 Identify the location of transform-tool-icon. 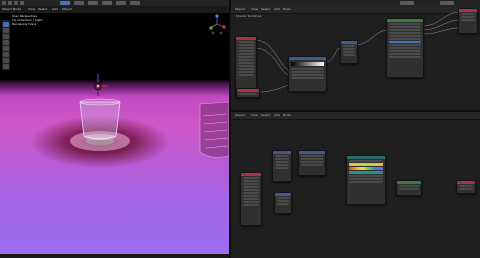
(6, 54).